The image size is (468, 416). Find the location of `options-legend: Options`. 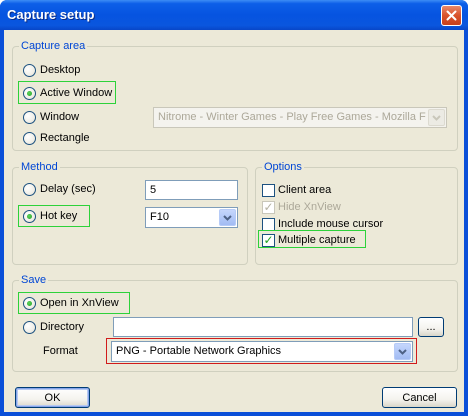

options-legend: Options is located at coordinates (283, 167).